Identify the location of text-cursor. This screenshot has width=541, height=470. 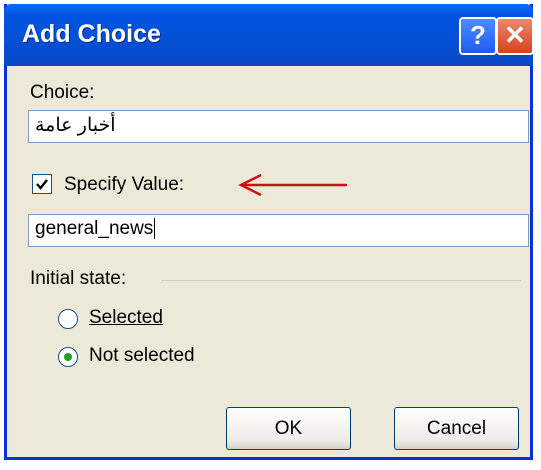
(155, 228).